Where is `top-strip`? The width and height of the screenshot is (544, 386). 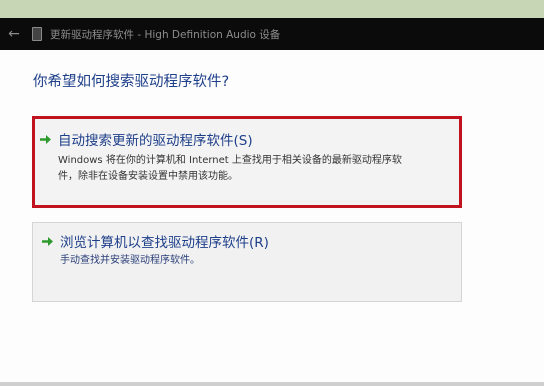
top-strip is located at coordinates (272, 9).